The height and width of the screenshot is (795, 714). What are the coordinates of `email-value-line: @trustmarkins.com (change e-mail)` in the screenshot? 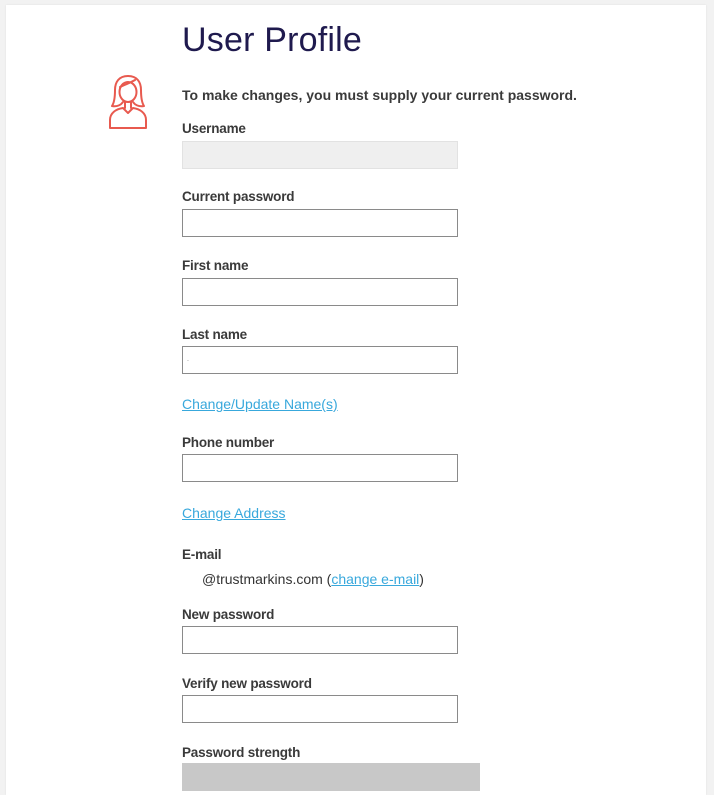 It's located at (313, 579).